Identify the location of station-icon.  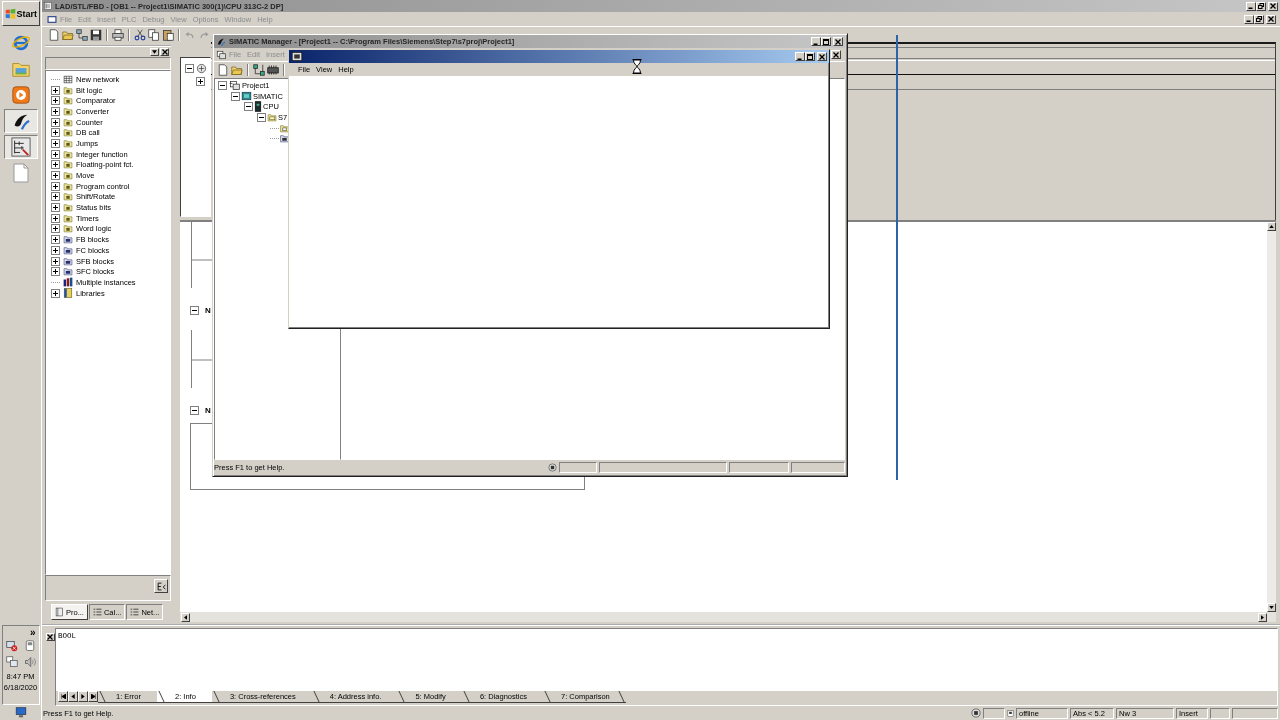
(246, 96).